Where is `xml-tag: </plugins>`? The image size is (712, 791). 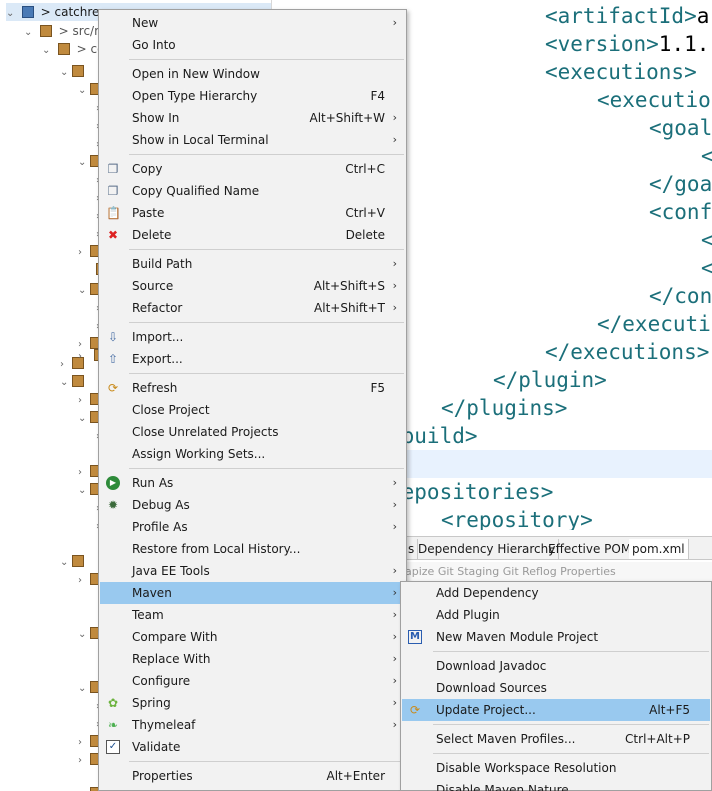
xml-tag: </plugins> is located at coordinates (504, 408).